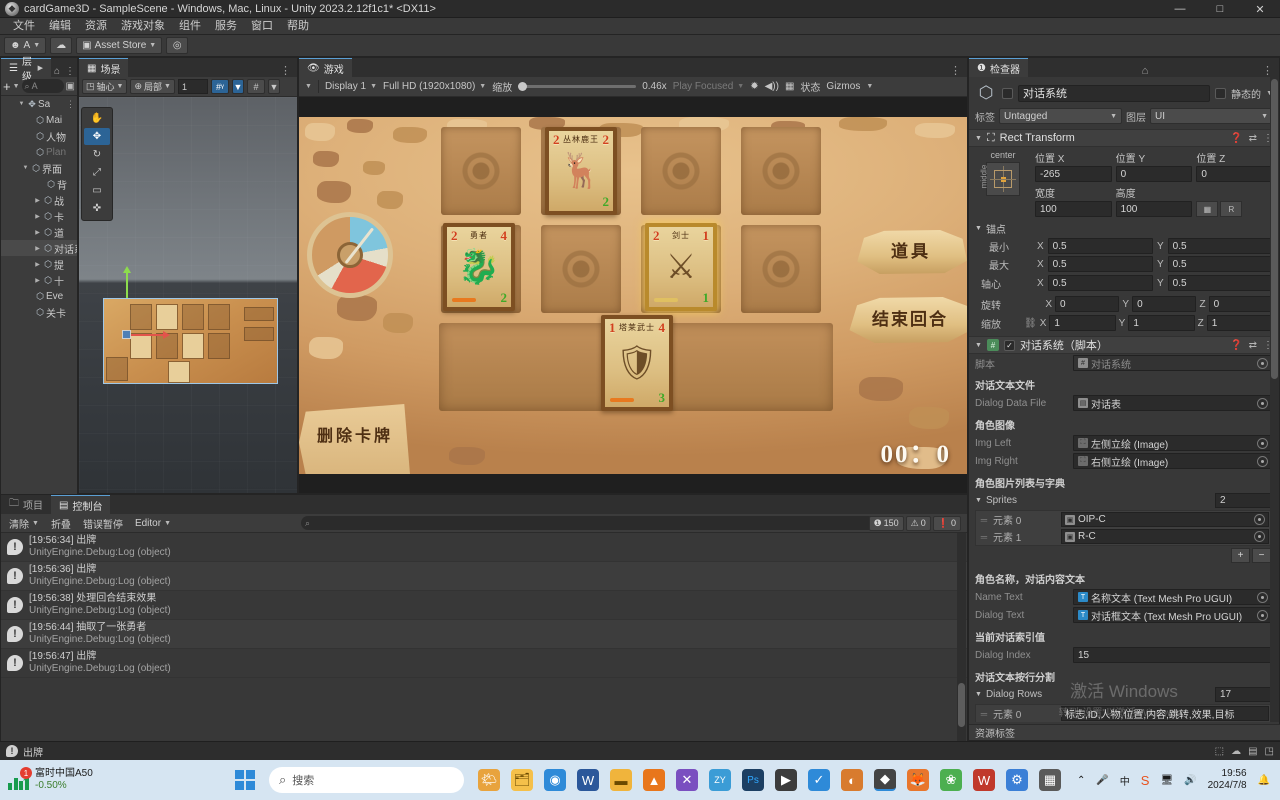  What do you see at coordinates (188, 295) in the screenshot?
I see `scene-viewport: ✋ ✥ ↻ ⤢ ▭ ✜` at bounding box center [188, 295].